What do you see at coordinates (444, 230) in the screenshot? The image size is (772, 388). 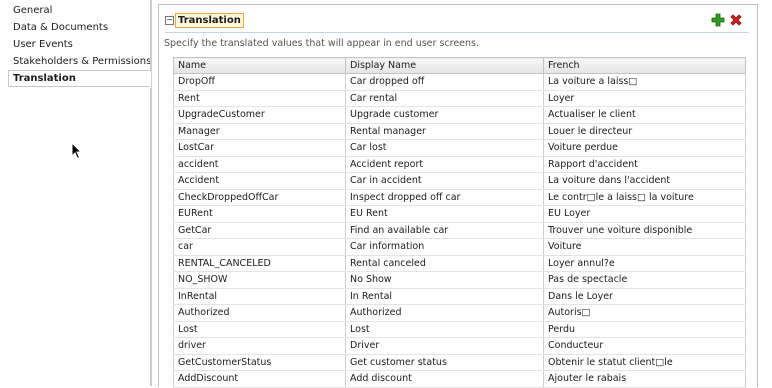 I see `cell-display-name: Find an available car` at bounding box center [444, 230].